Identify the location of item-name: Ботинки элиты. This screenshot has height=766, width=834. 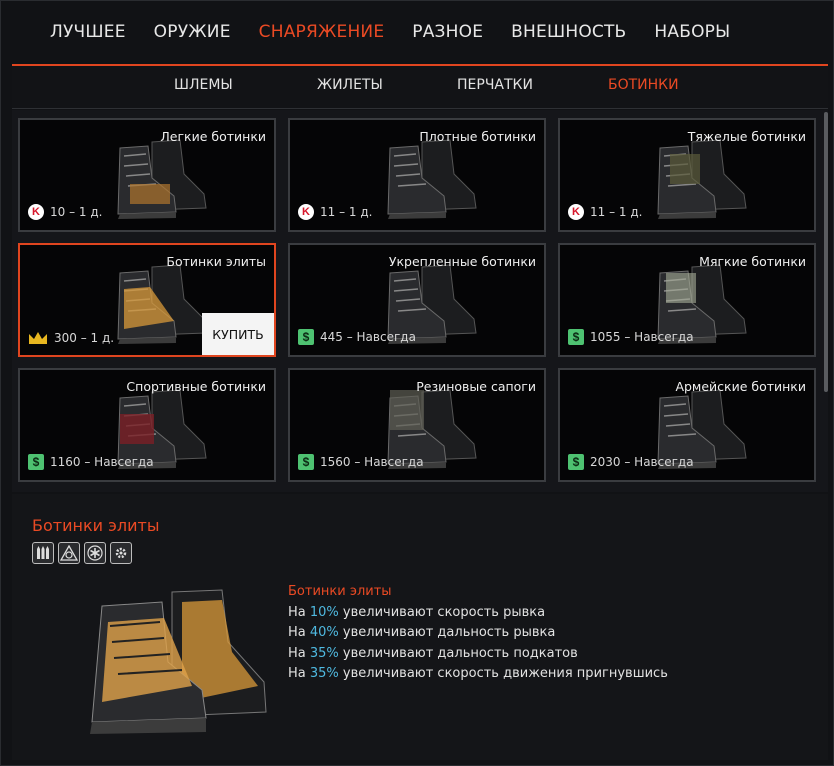
(216, 261).